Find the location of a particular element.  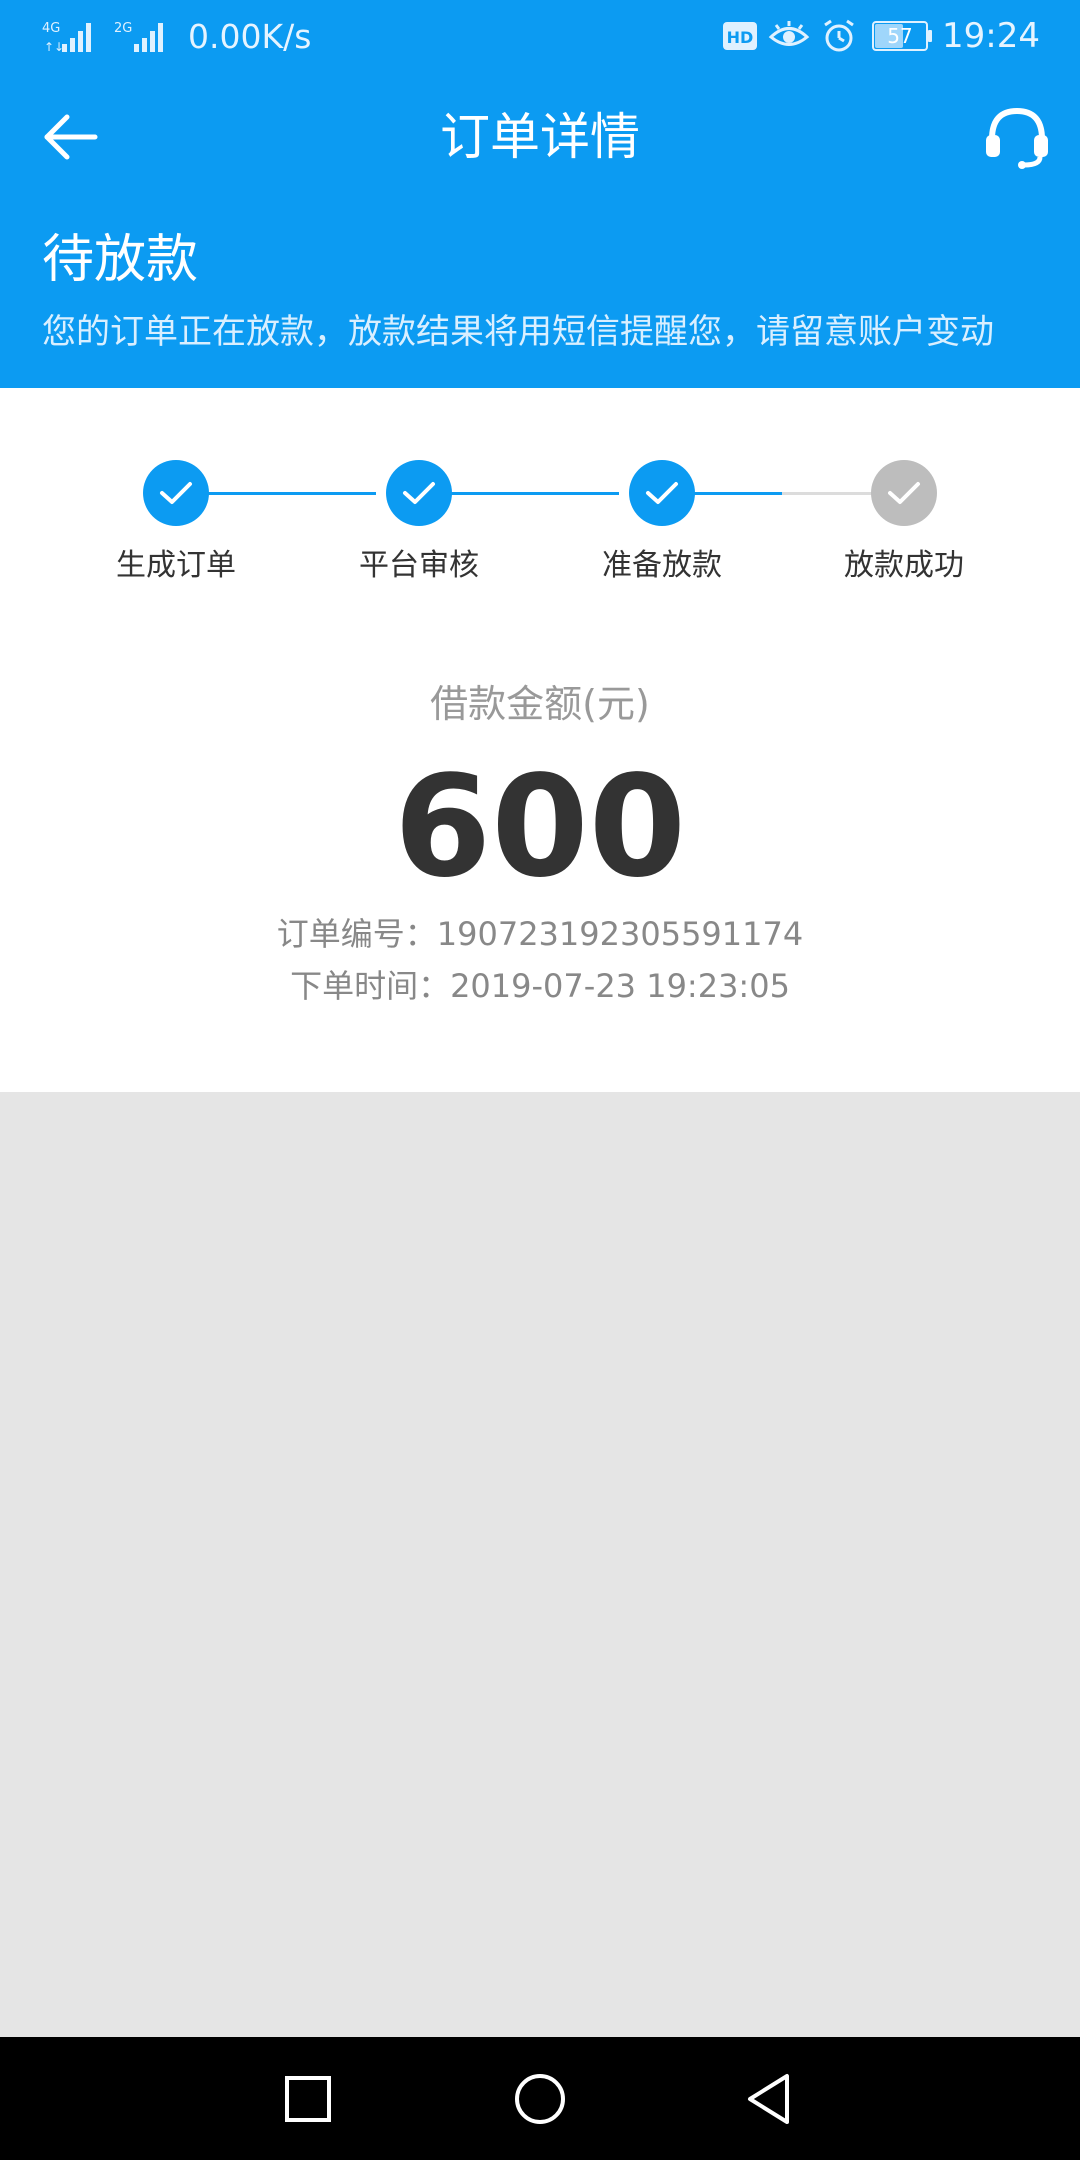

recents-button is located at coordinates (308, 2099).